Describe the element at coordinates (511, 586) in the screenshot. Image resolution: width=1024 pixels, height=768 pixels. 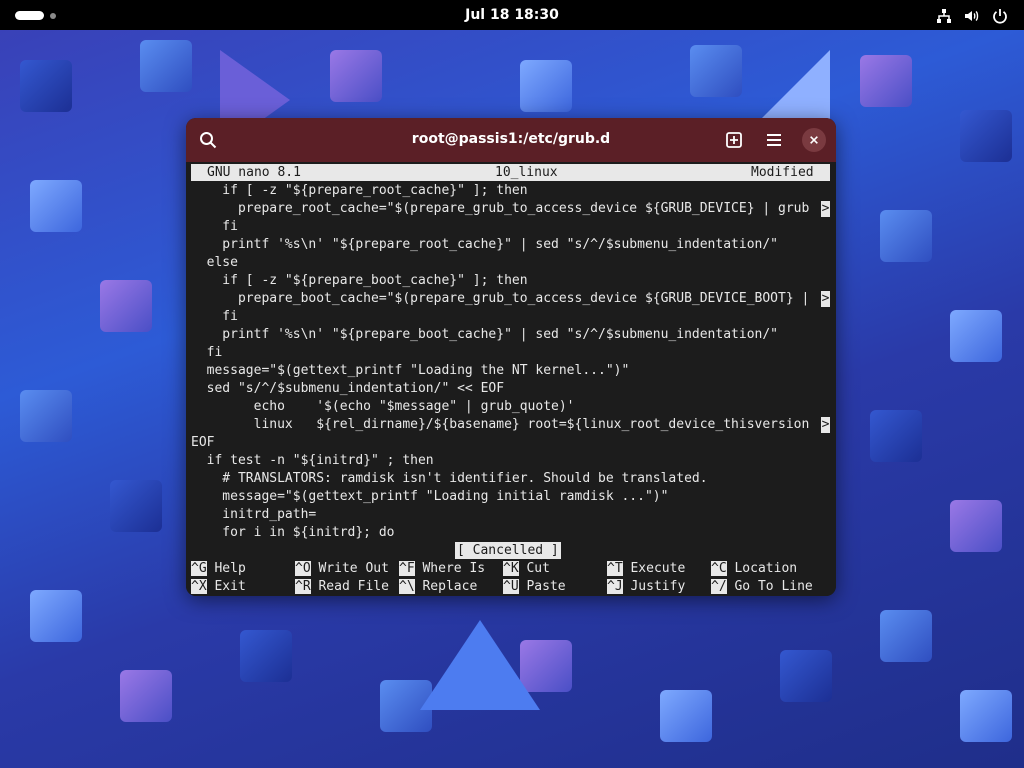
I see `shortcut-key: ^U` at that location.